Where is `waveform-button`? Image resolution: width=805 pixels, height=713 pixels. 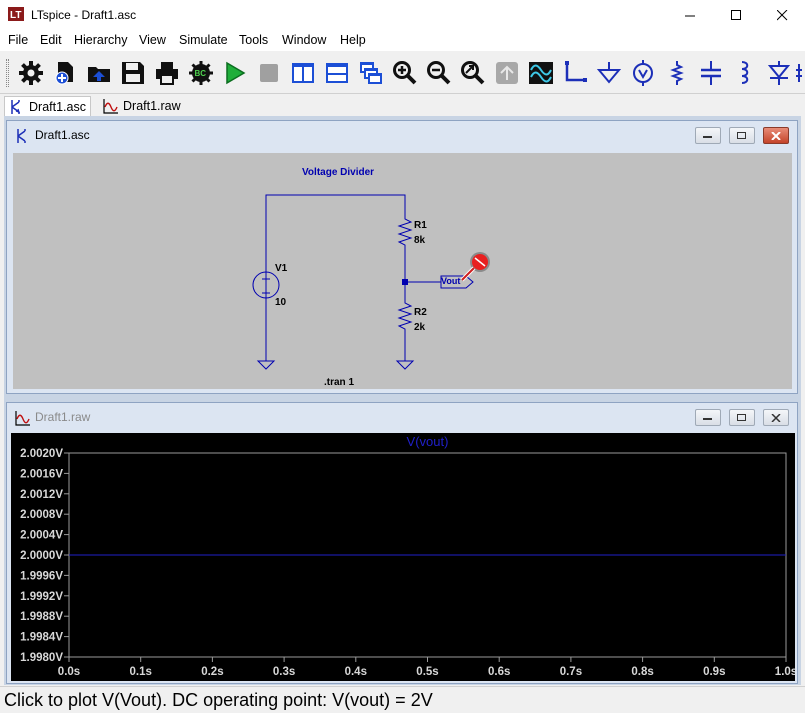 waveform-button is located at coordinates (541, 73).